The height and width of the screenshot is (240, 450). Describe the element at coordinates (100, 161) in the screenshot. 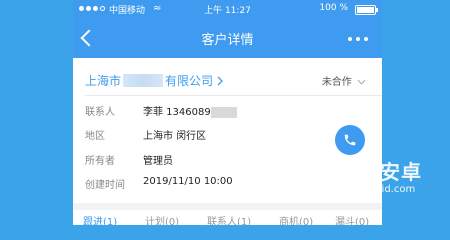

I see `field-label: 所有者` at that location.